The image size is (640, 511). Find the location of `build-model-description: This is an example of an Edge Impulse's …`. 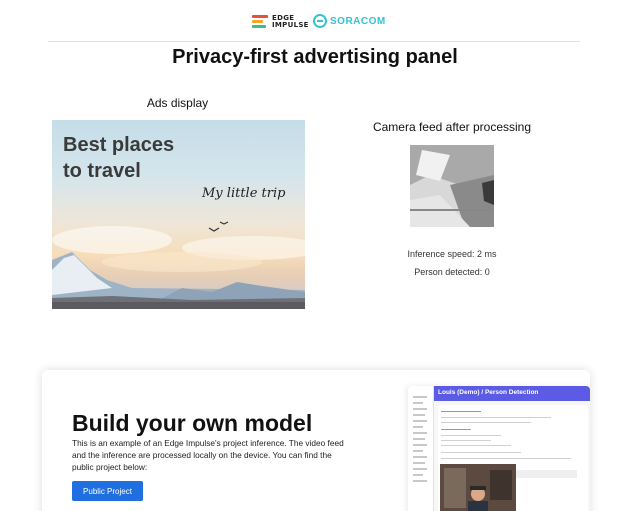

build-model-description: This is an example of an Edge Impulse's … is located at coordinates (208, 455).